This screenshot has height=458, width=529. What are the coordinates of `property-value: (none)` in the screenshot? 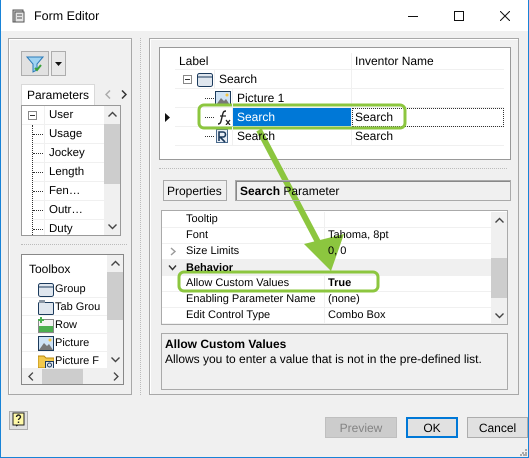 It's located at (408, 299).